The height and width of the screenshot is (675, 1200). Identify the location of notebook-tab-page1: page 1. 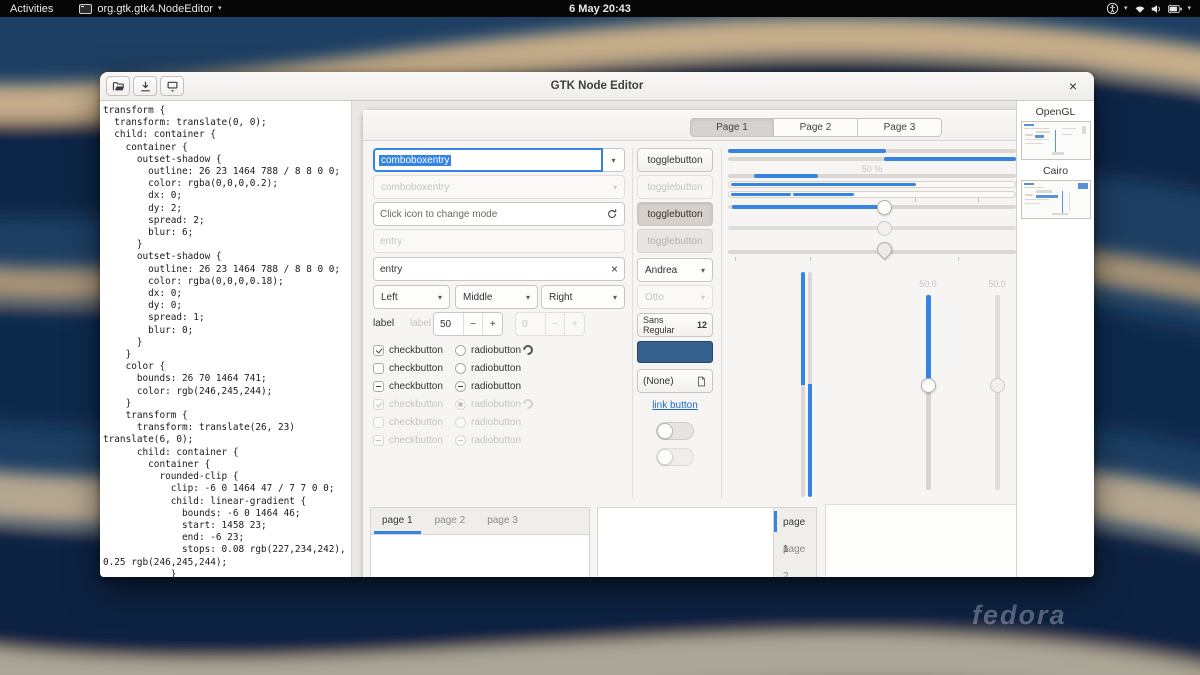
(397, 521).